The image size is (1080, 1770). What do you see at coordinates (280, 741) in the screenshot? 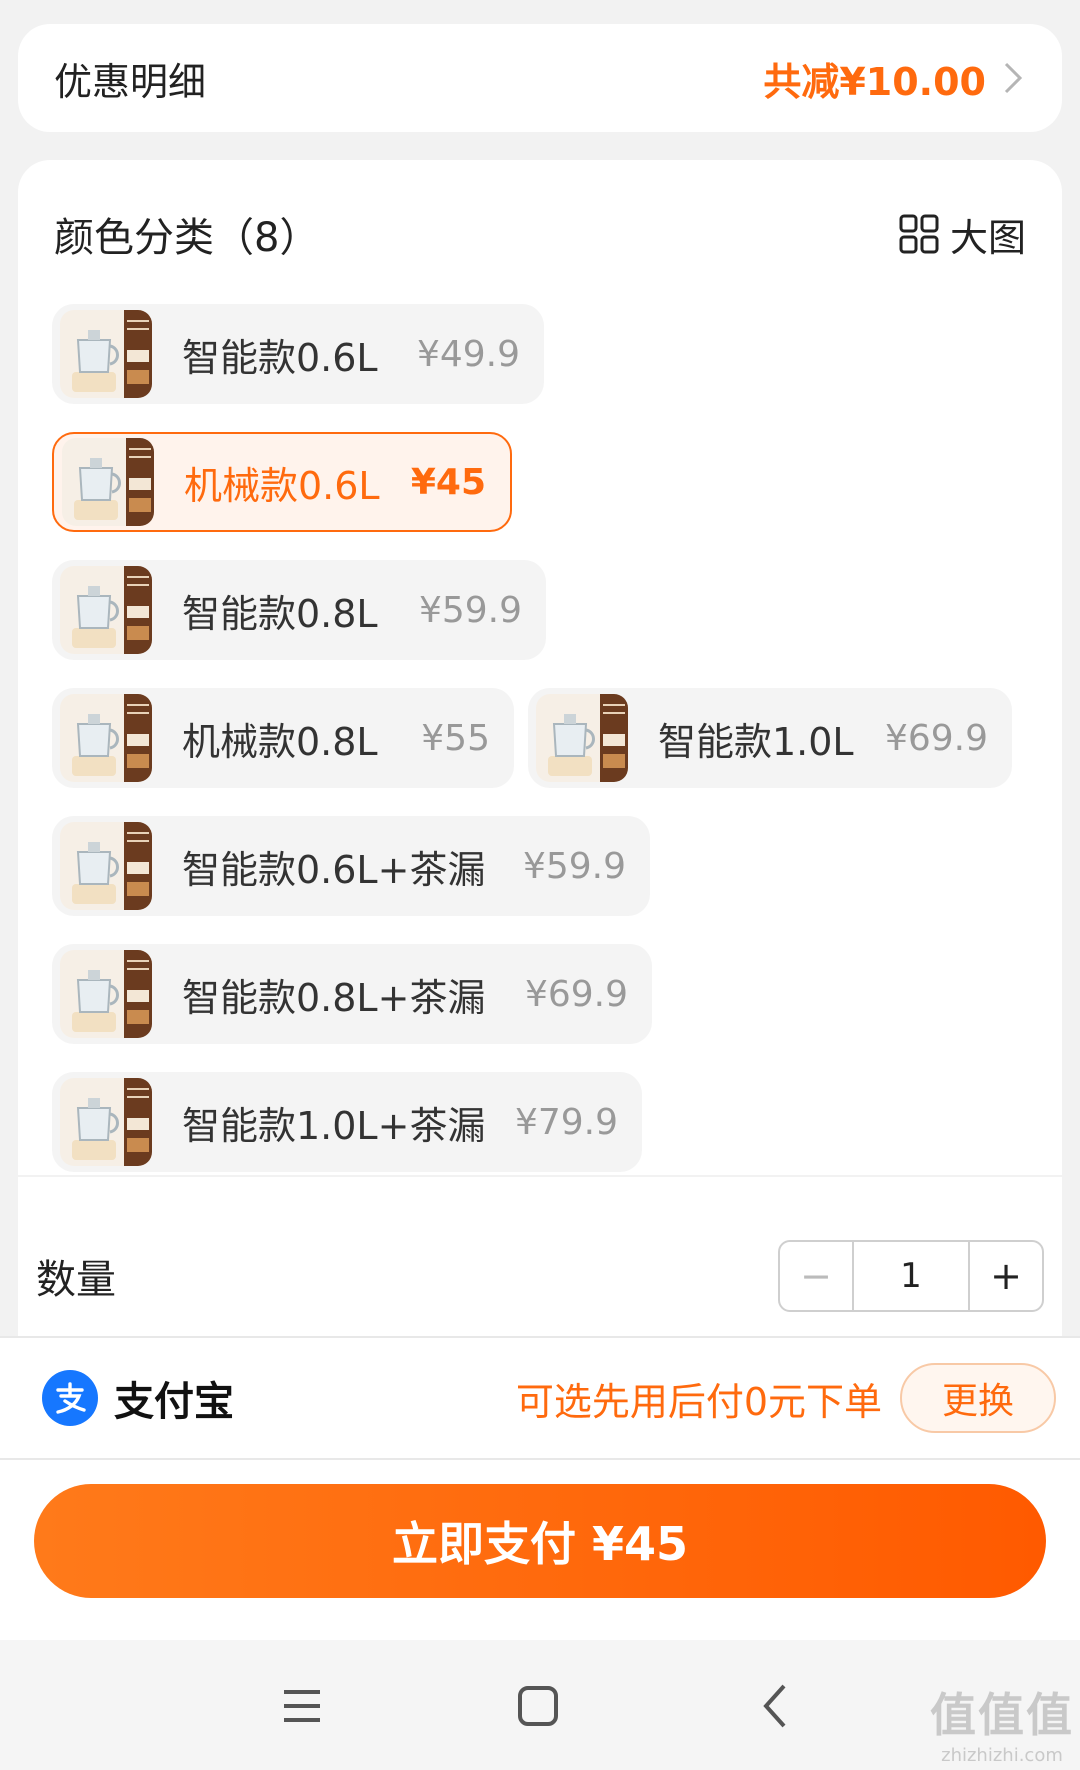
I see `sku-option-name: 机械款0.8L` at bounding box center [280, 741].